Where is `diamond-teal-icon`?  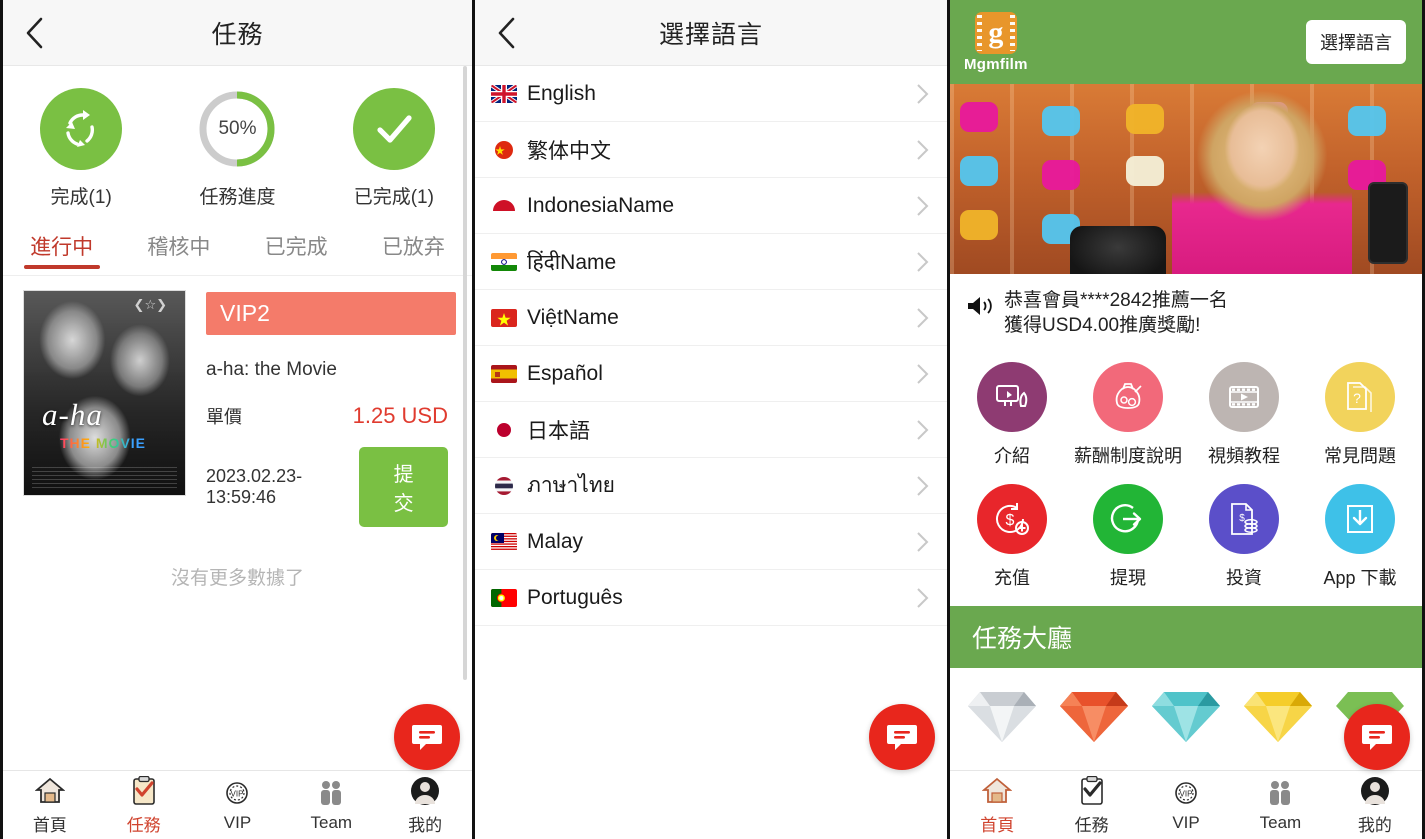 diamond-teal-icon is located at coordinates (1186, 717).